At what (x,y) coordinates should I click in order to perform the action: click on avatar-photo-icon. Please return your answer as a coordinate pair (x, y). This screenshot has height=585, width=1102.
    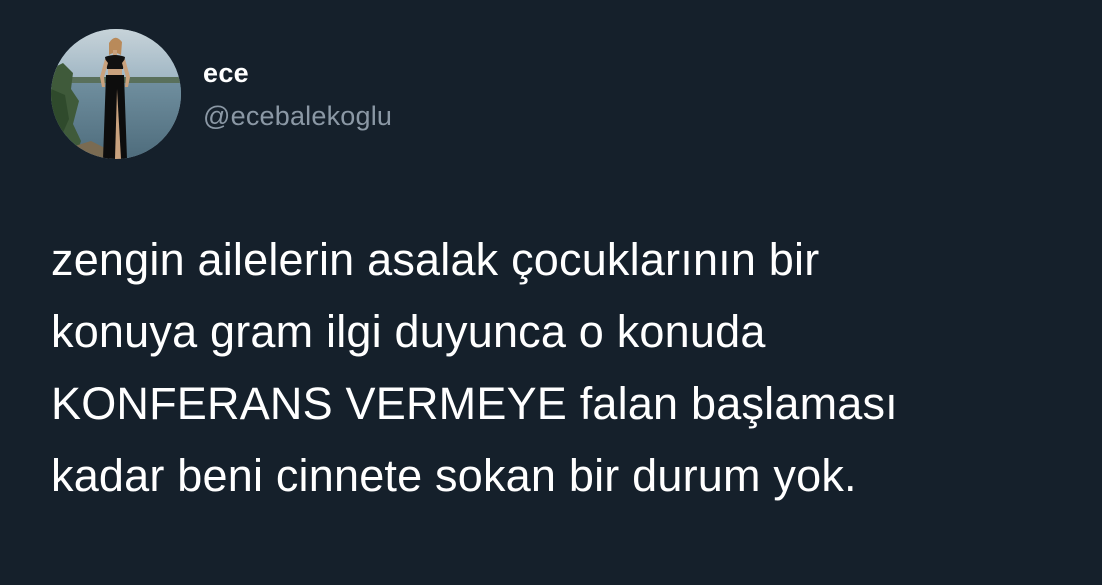
    Looking at the image, I should click on (116, 94).